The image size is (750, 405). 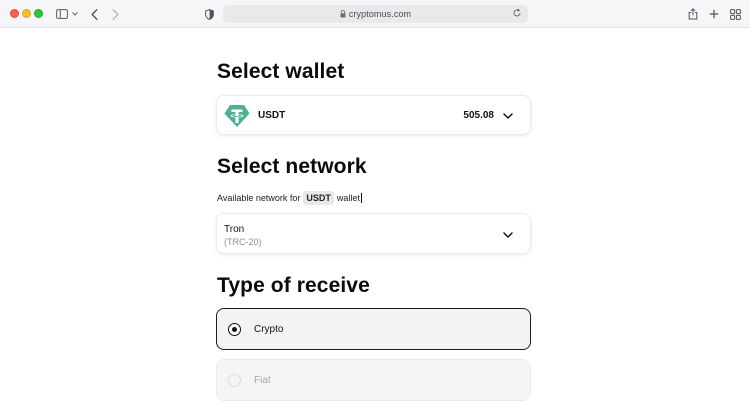 I want to click on network-subtitle-prefix: Available network for, so click(x=259, y=198).